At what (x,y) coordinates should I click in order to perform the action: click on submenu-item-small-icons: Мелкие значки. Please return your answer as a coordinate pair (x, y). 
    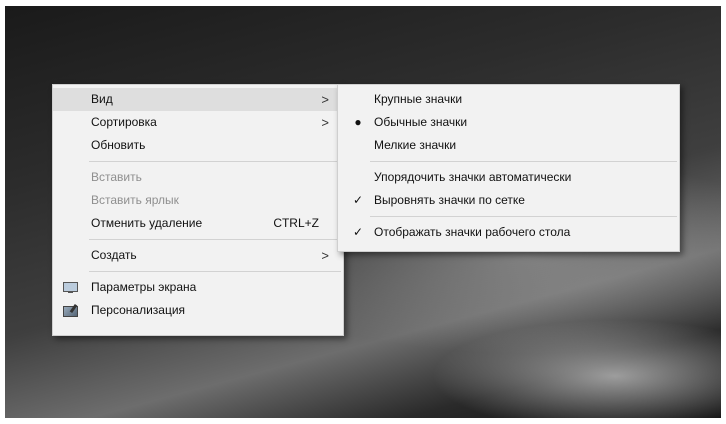
    Looking at the image, I should click on (508, 145).